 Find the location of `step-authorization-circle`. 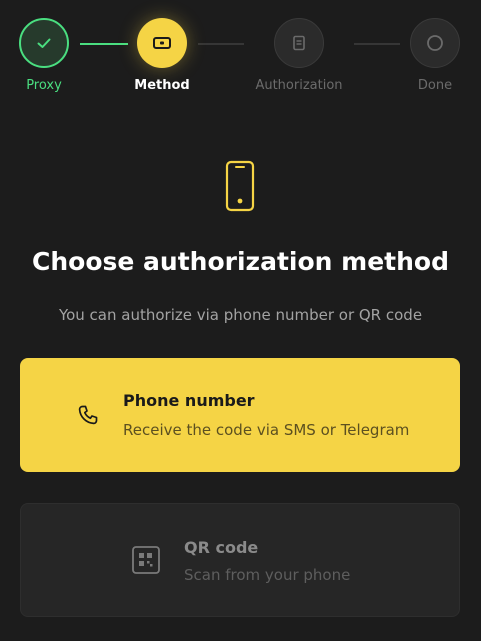

step-authorization-circle is located at coordinates (299, 43).